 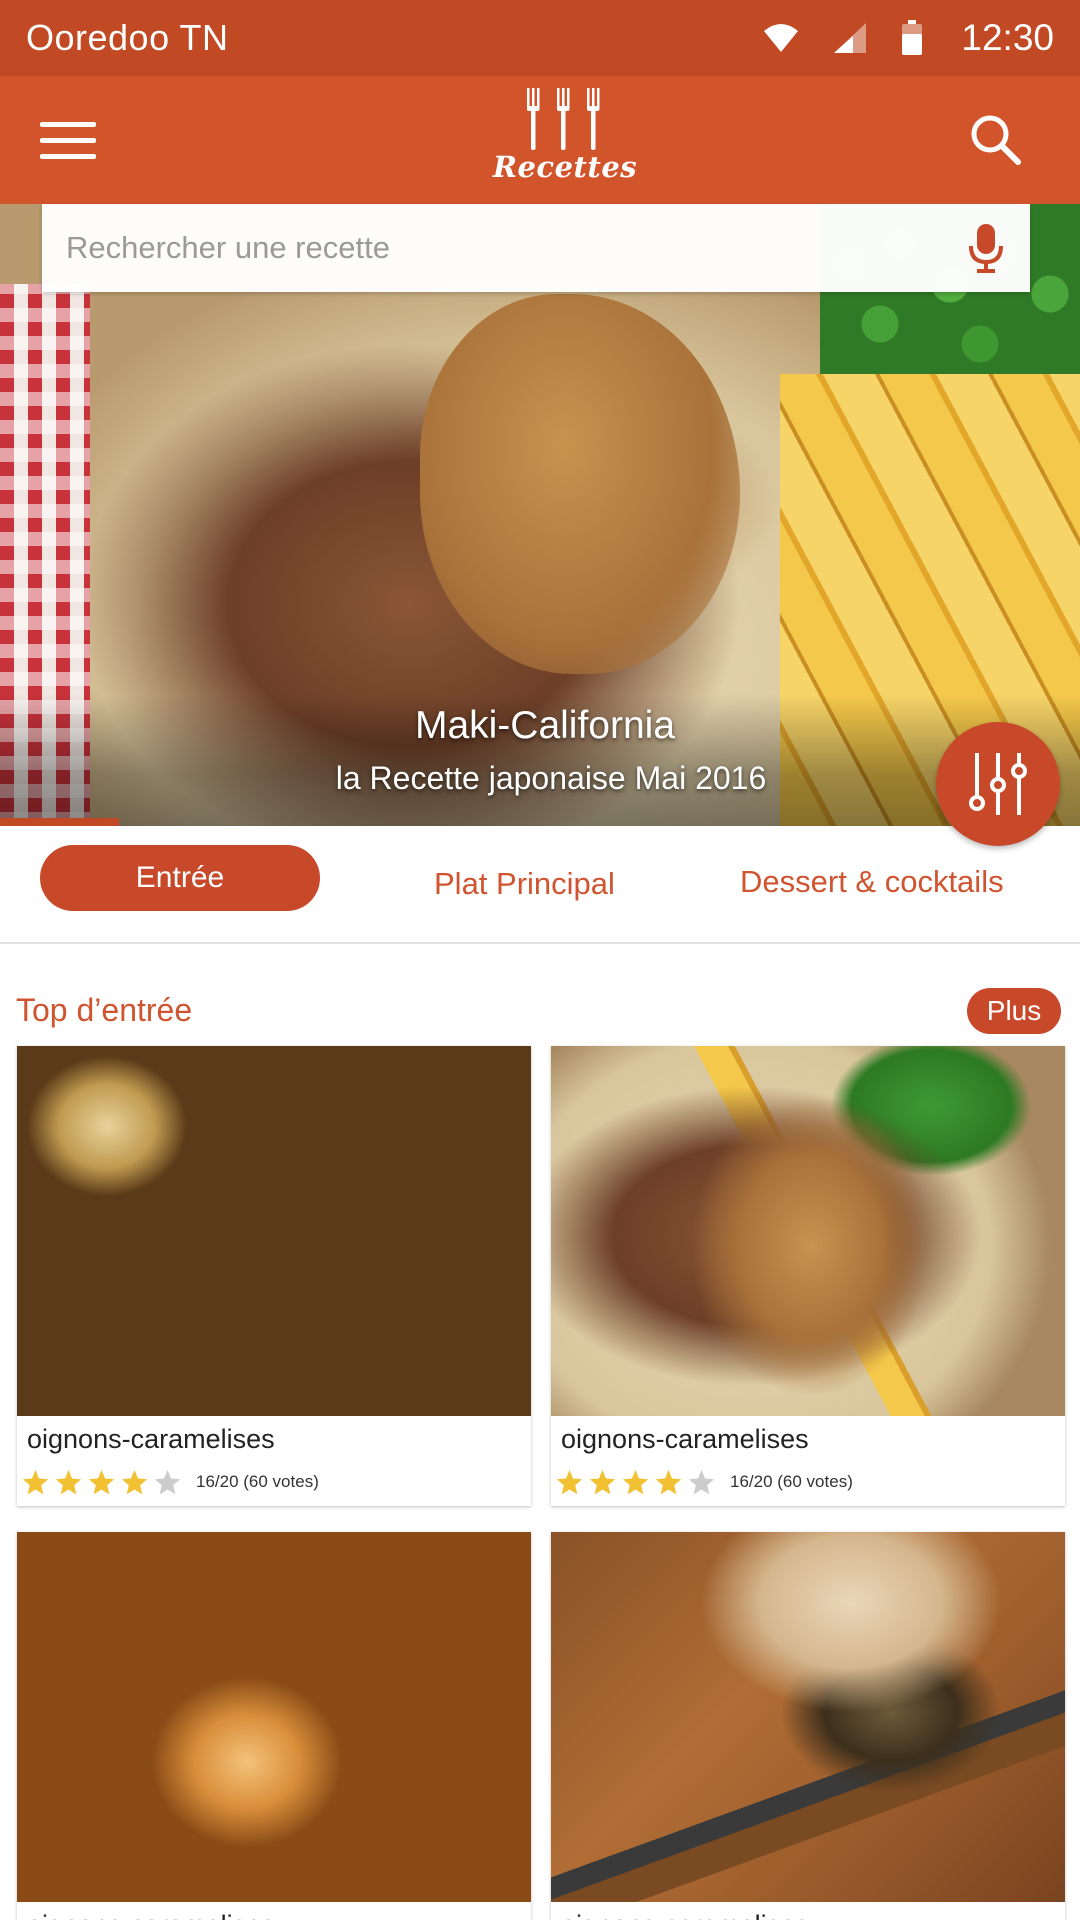 I want to click on status-icons: 12:30, so click(x=908, y=38).